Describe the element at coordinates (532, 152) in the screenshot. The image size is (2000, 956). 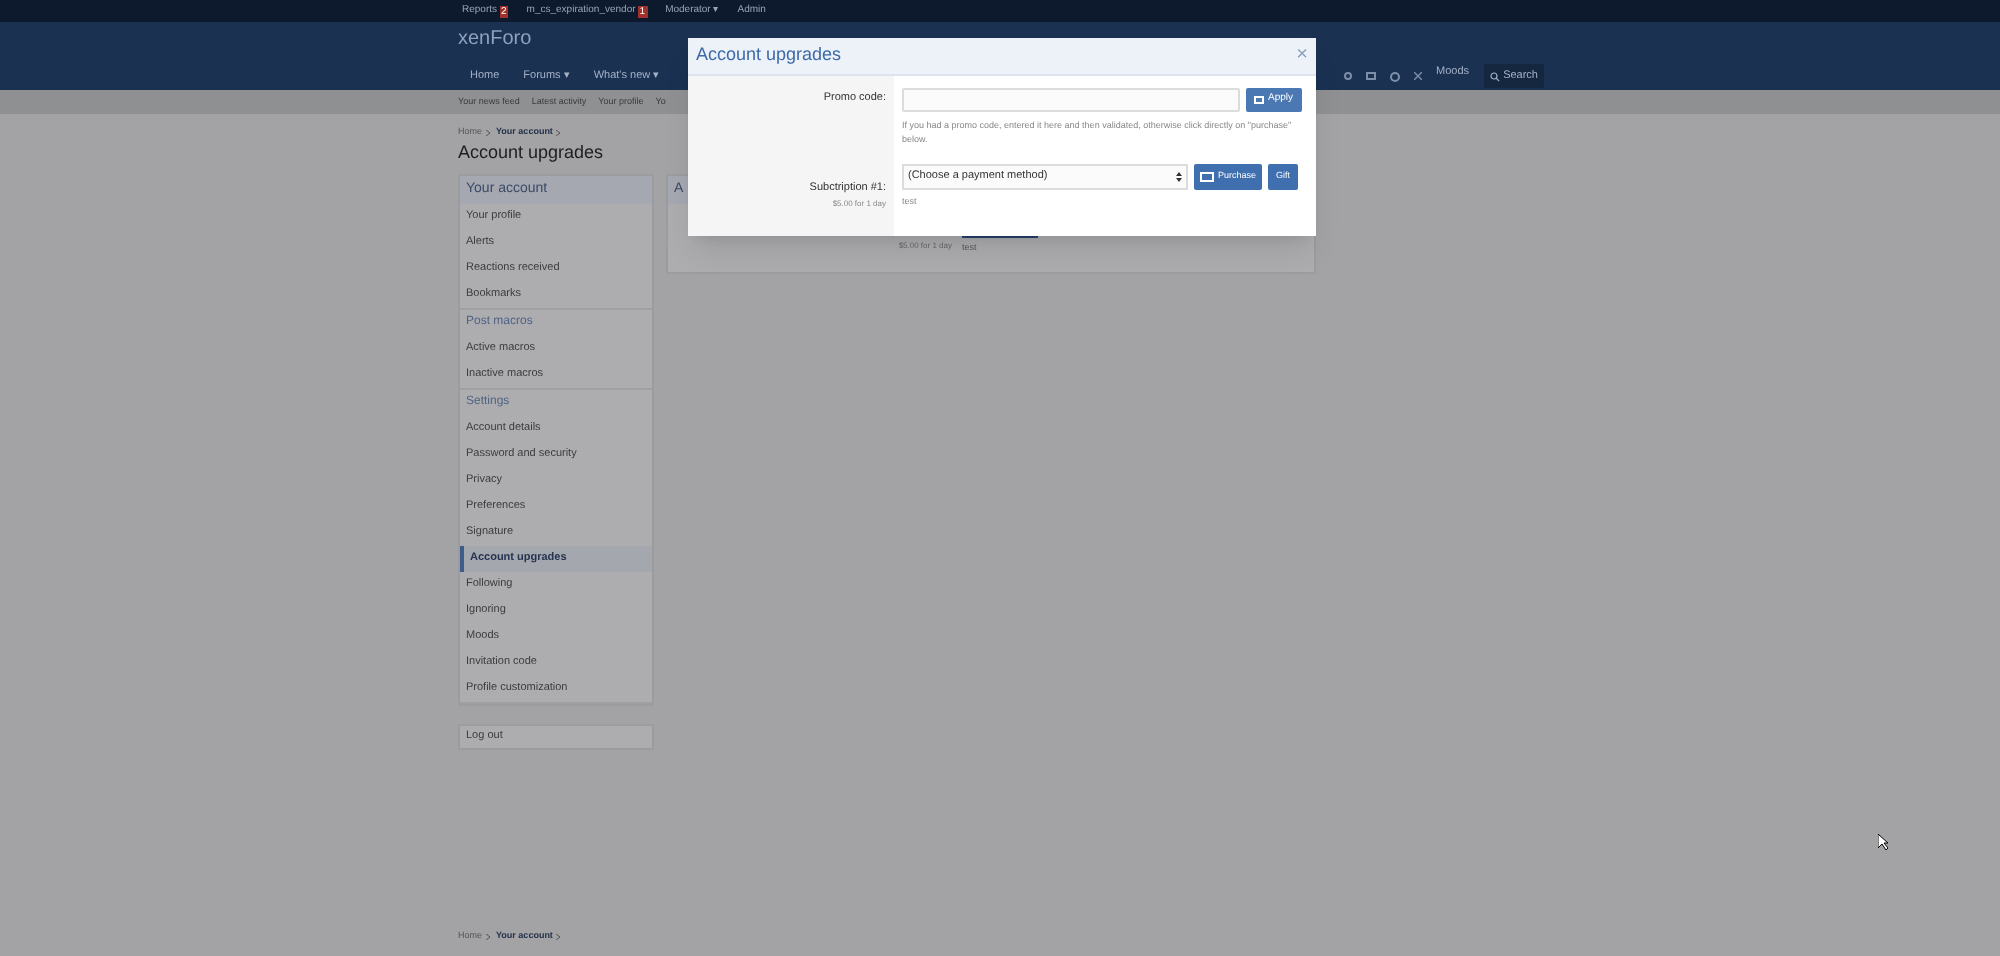
I see `page-title: Account upgrades` at that location.